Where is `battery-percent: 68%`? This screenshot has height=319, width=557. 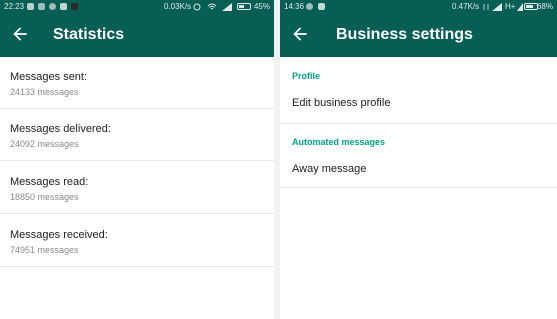 battery-percent: 68% is located at coordinates (544, 6).